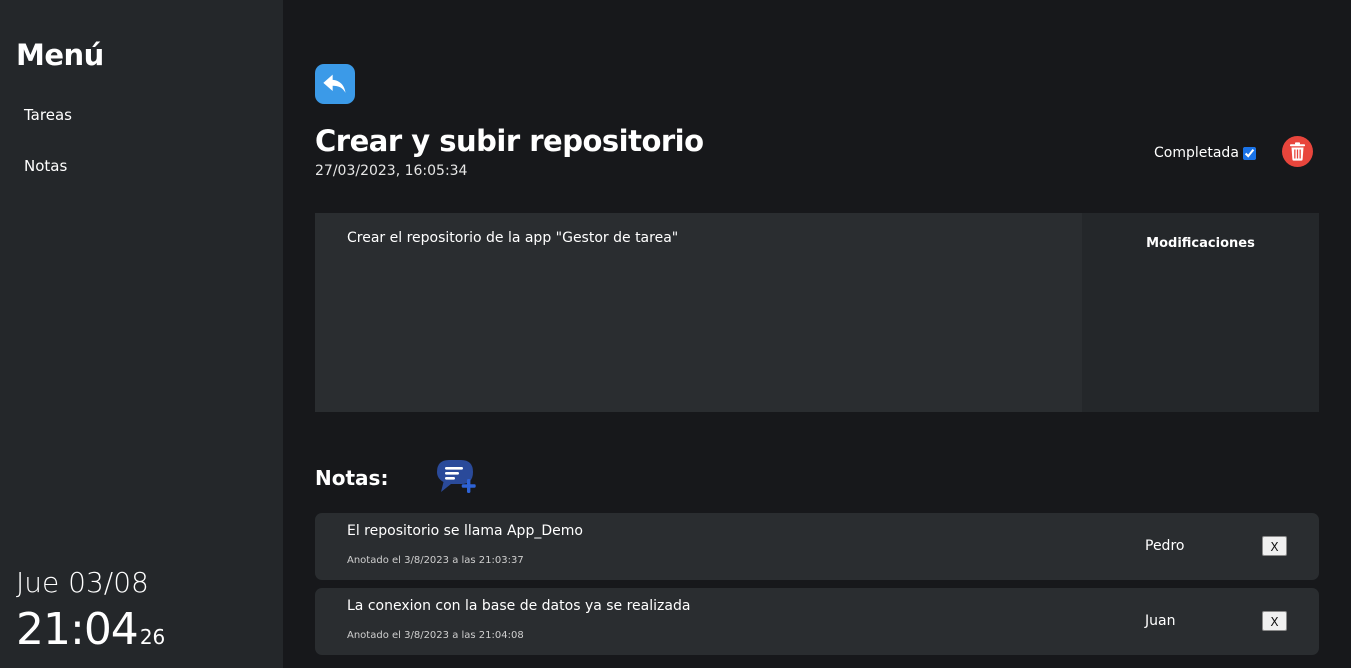 Image resolution: width=1351 pixels, height=668 pixels. I want to click on add-comment-icon, so click(456, 476).